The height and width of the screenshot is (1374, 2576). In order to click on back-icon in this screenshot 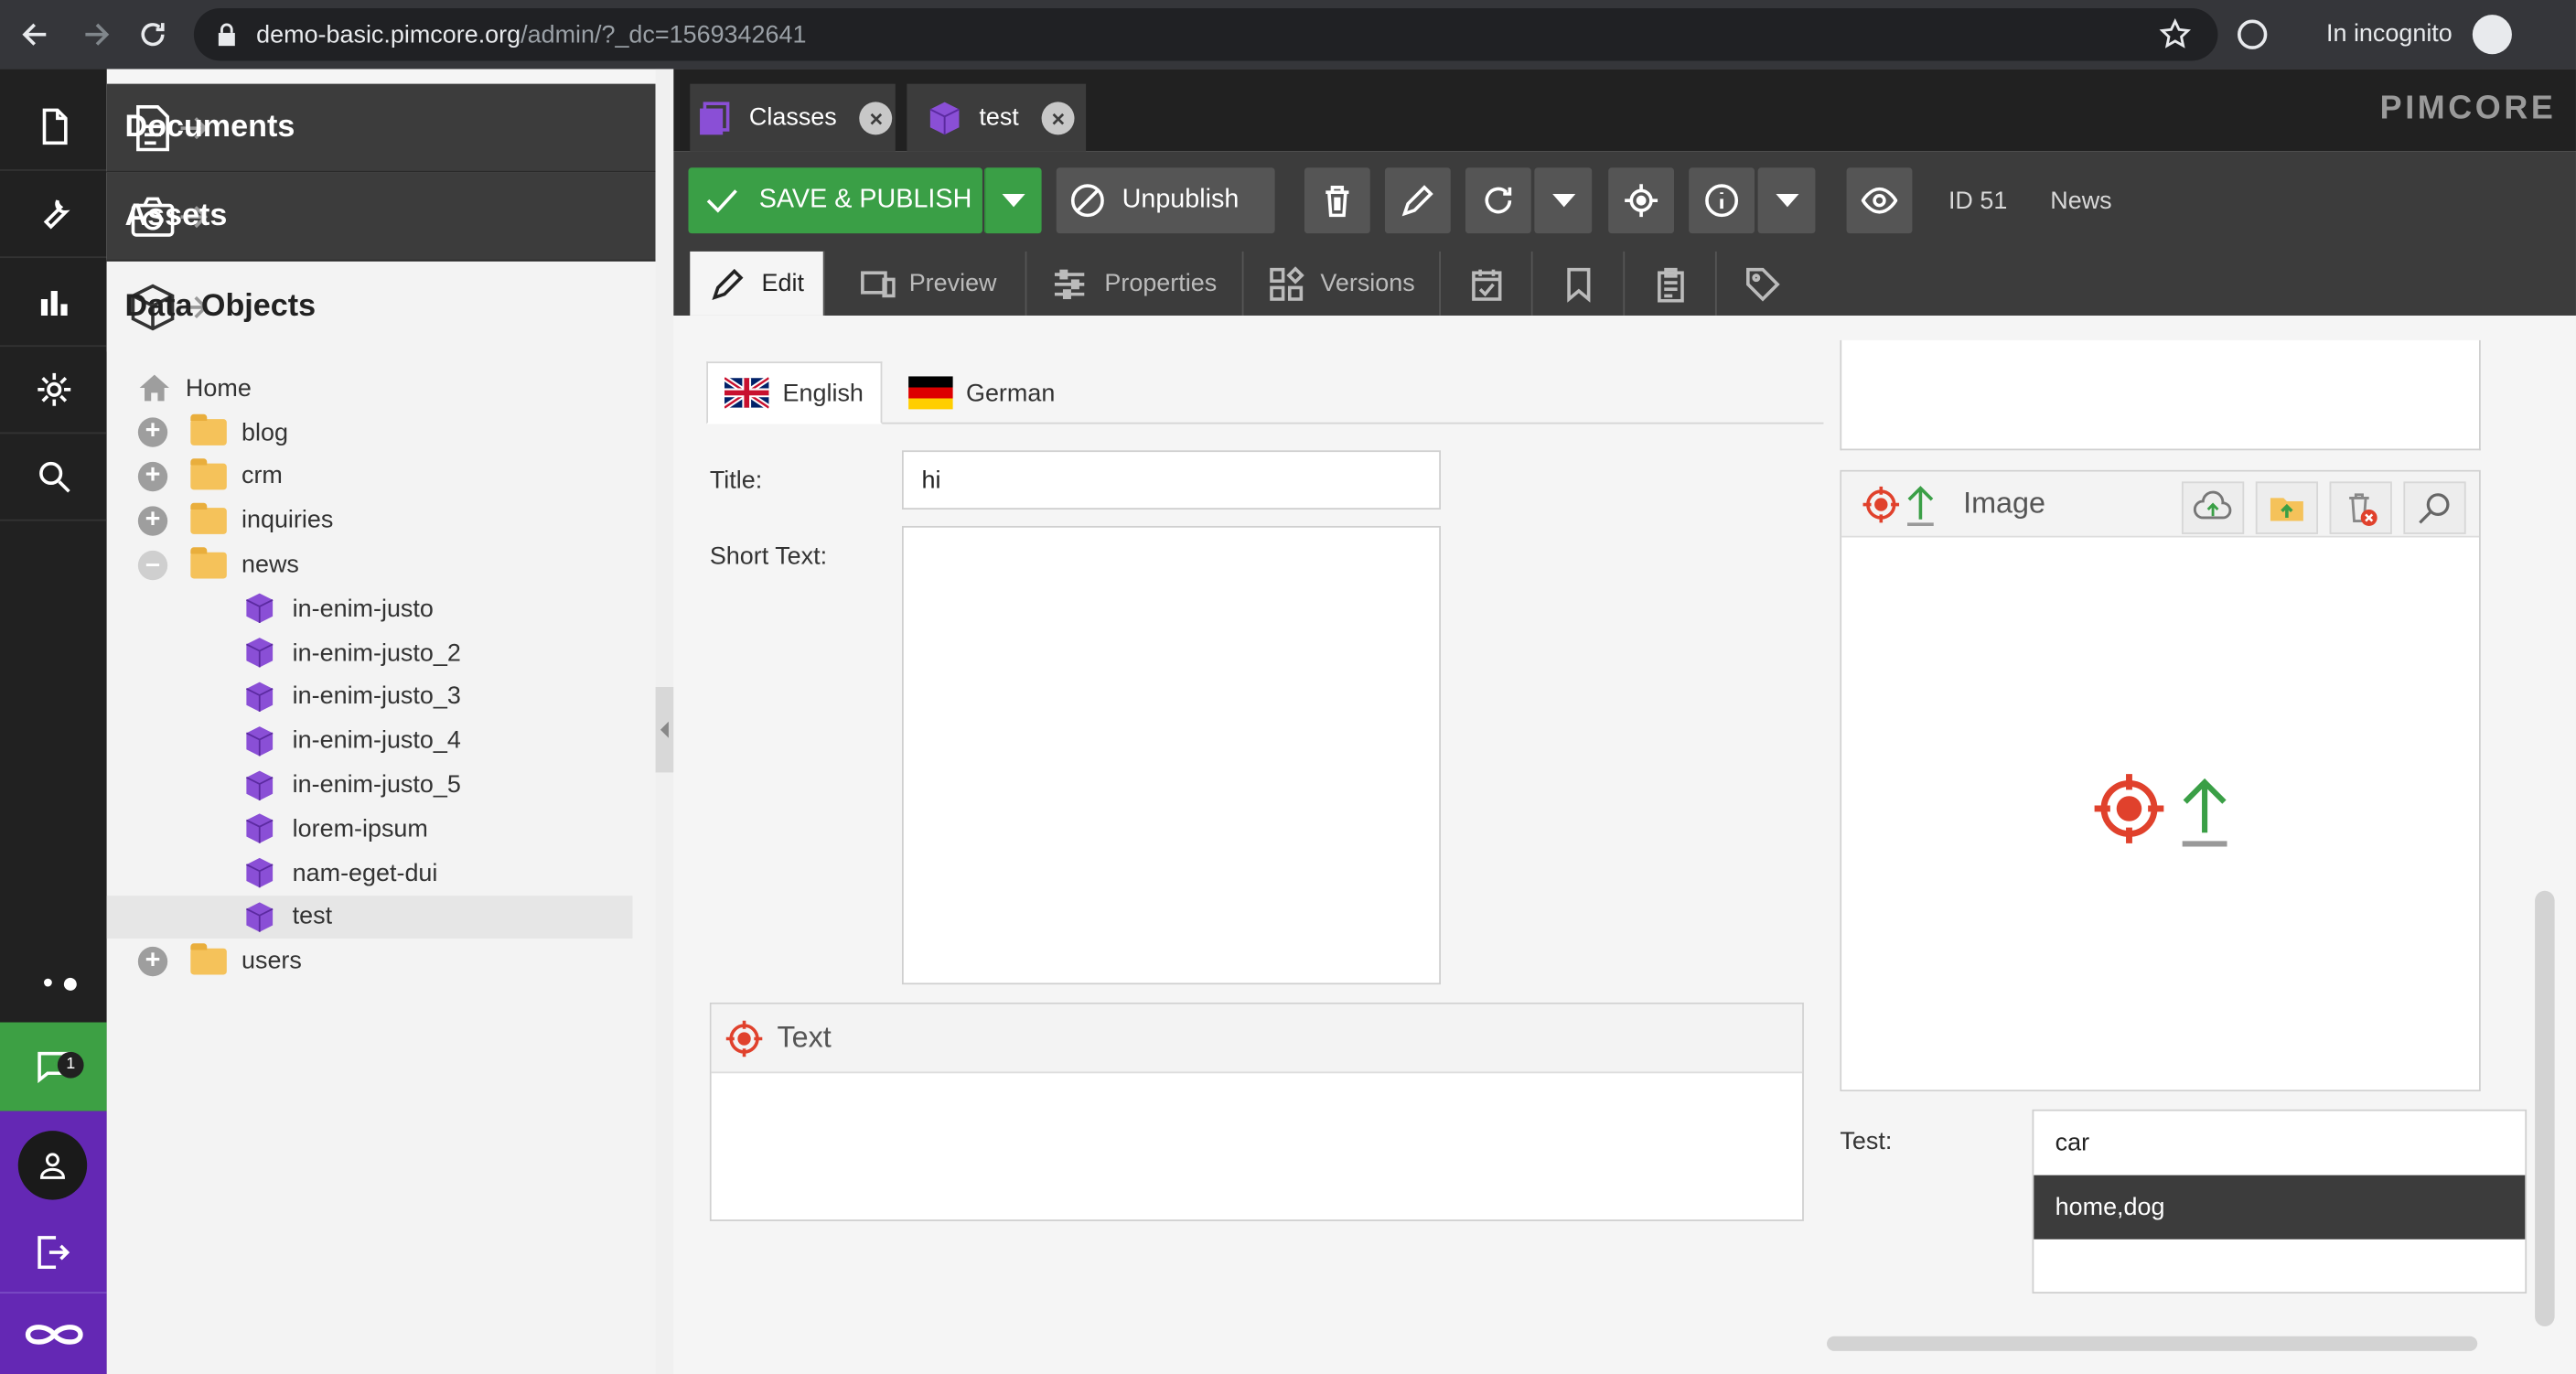, I will do `click(36, 34)`.